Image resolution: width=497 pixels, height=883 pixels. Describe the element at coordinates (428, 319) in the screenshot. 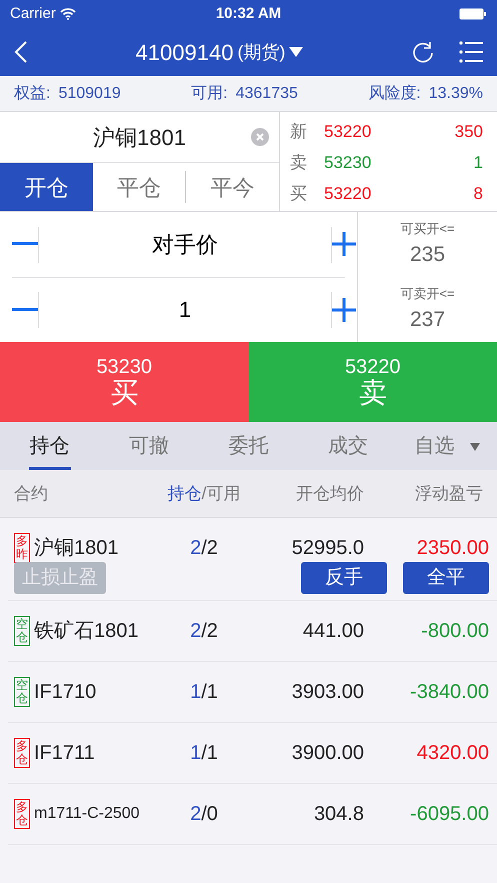

I see `limit-value: 237` at that location.